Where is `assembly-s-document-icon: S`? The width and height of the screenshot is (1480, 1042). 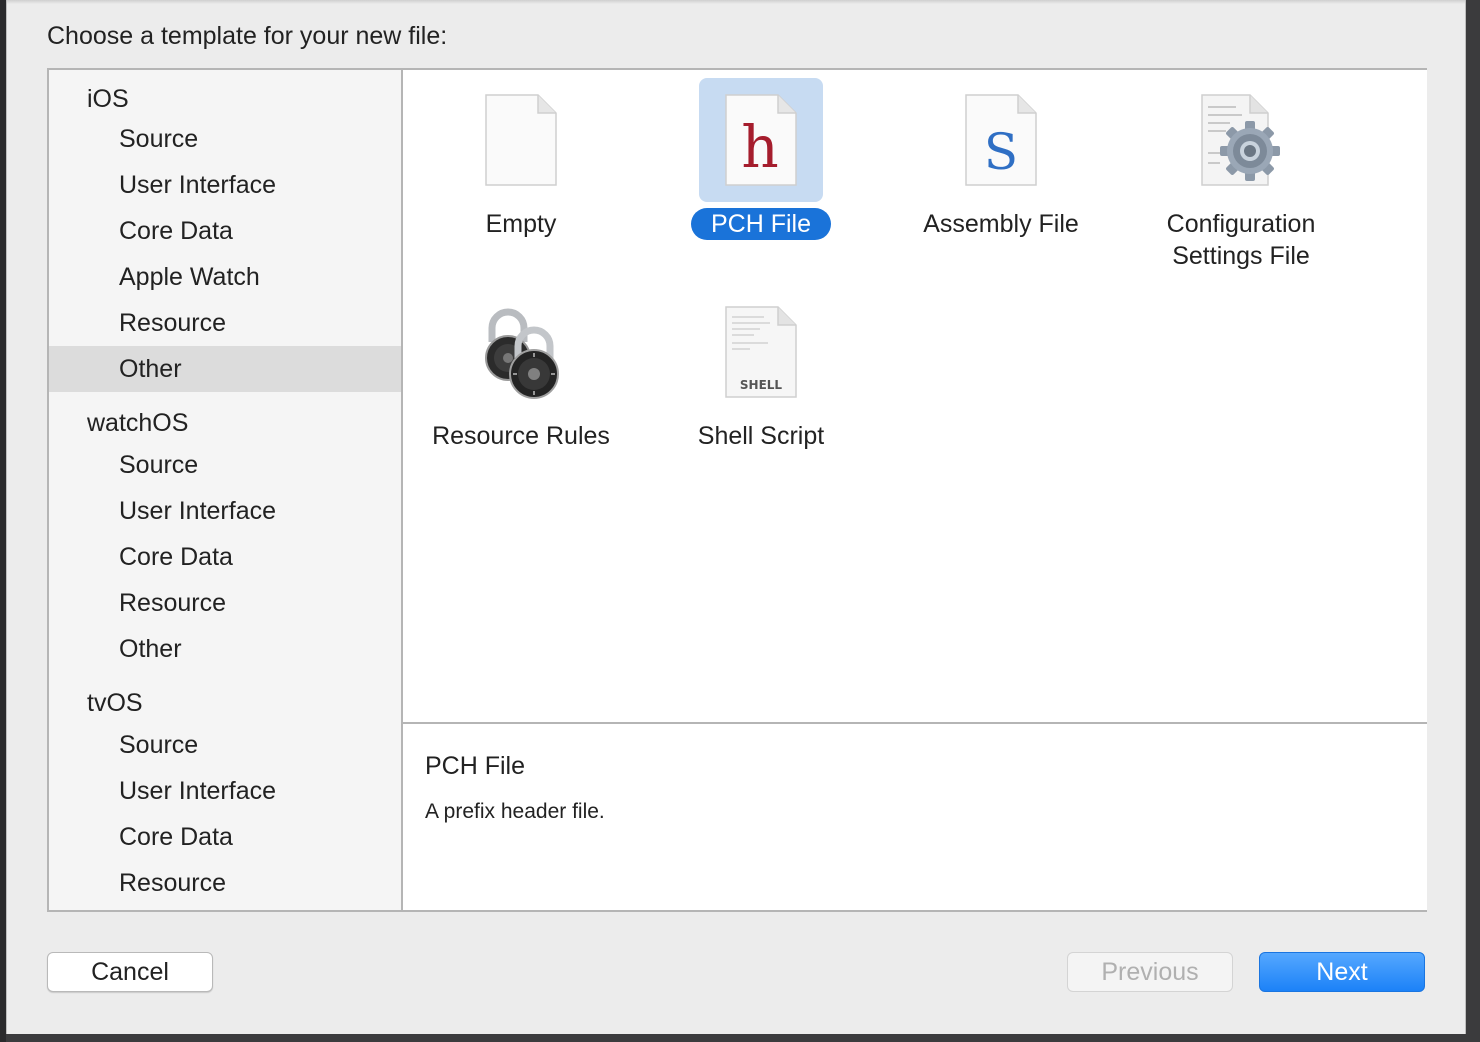 assembly-s-document-icon: S is located at coordinates (1001, 140).